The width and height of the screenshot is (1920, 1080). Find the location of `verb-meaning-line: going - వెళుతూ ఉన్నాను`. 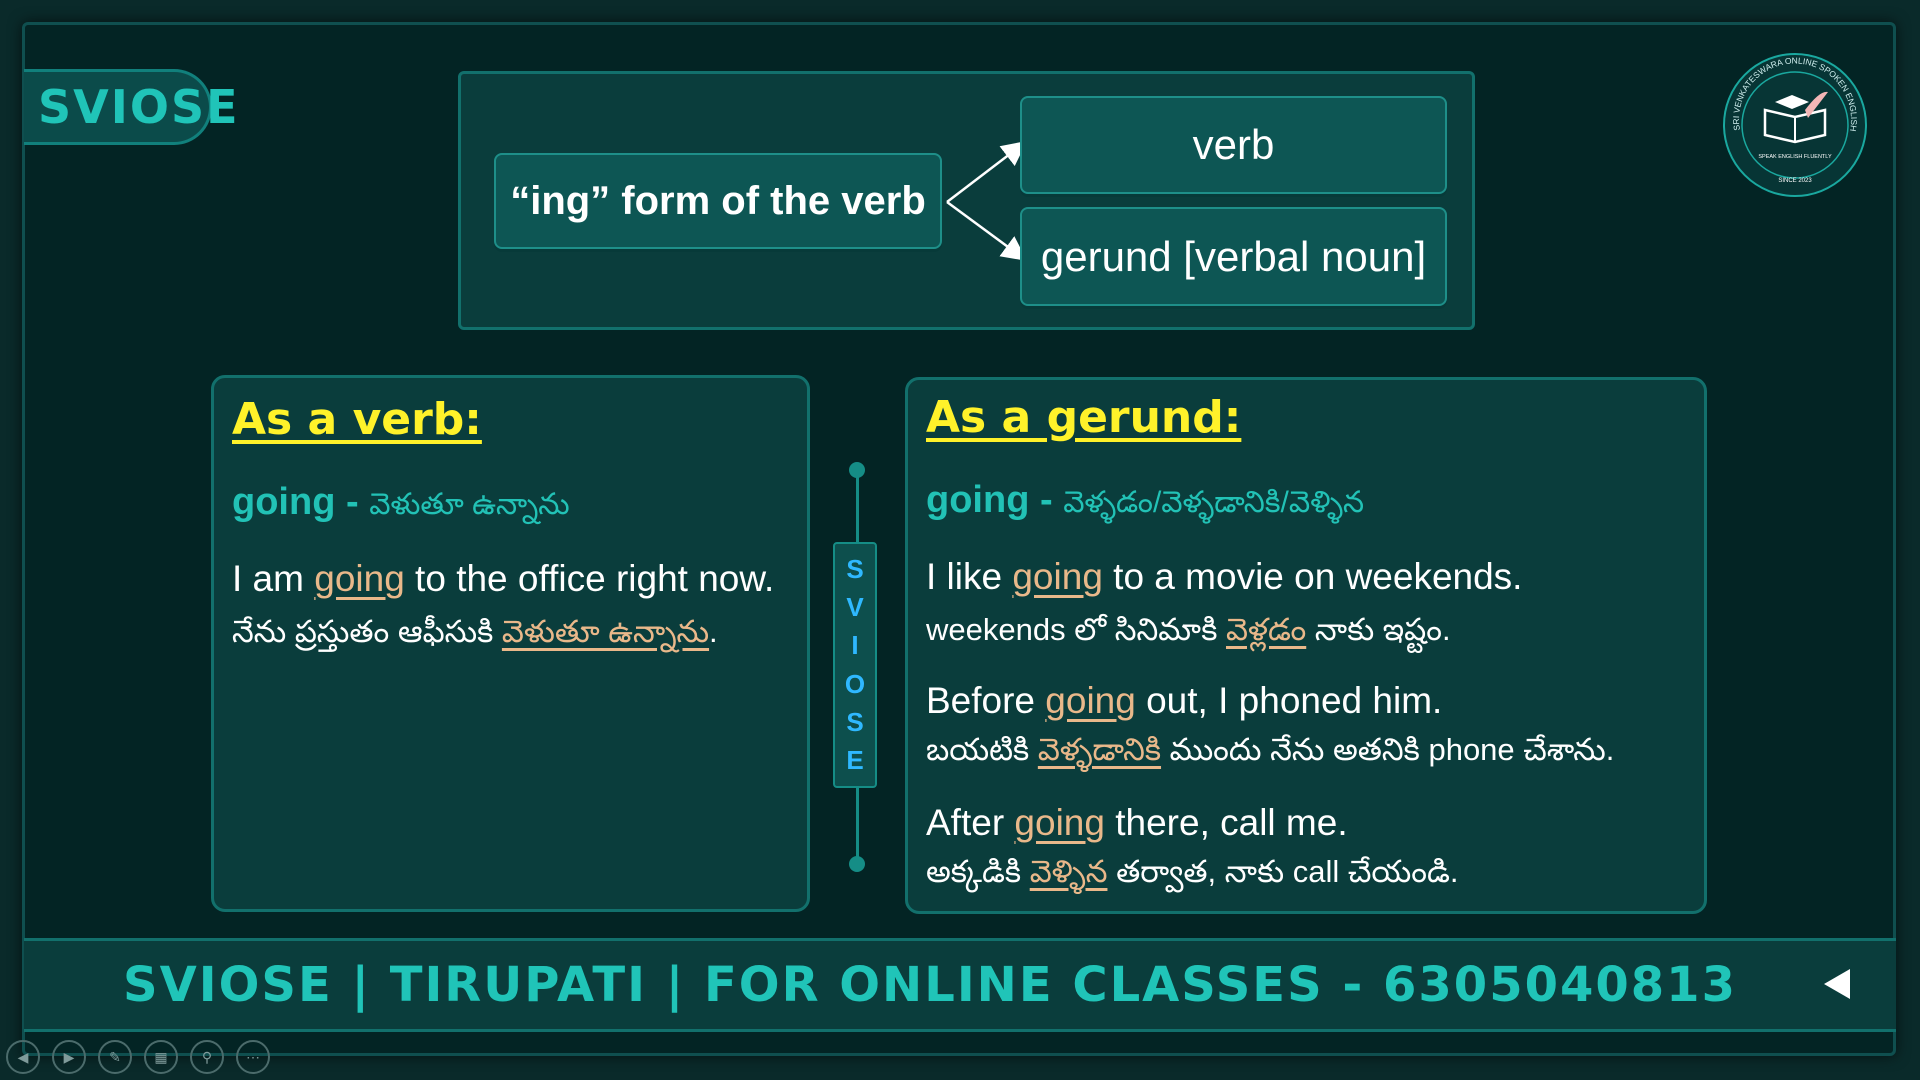

verb-meaning-line: going - వెళుతూ ఉన్నాను is located at coordinates (401, 502).